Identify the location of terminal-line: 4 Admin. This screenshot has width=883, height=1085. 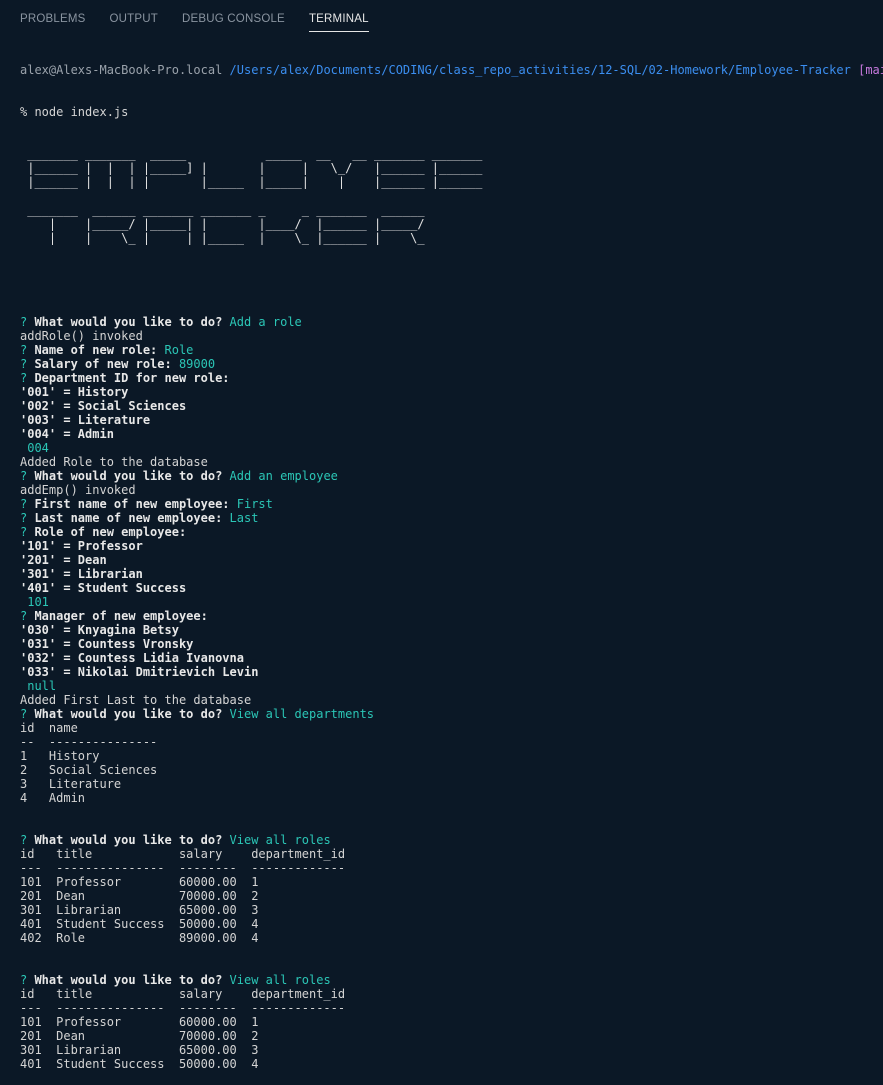
(451, 798).